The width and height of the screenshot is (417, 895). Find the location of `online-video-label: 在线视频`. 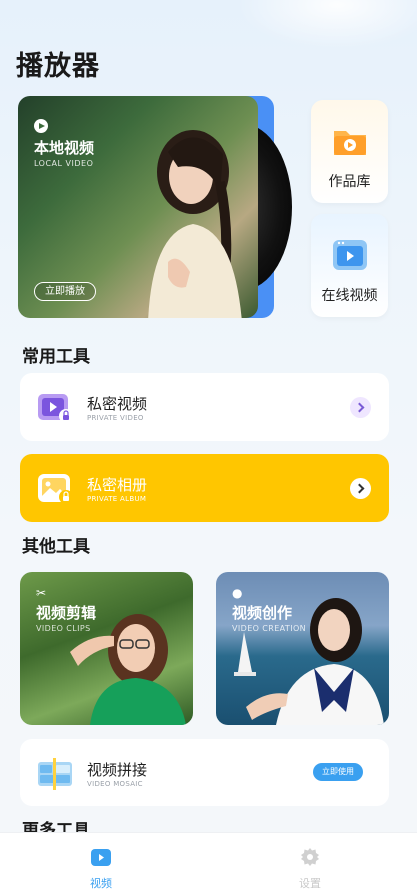

online-video-label: 在线视频 is located at coordinates (349, 296).